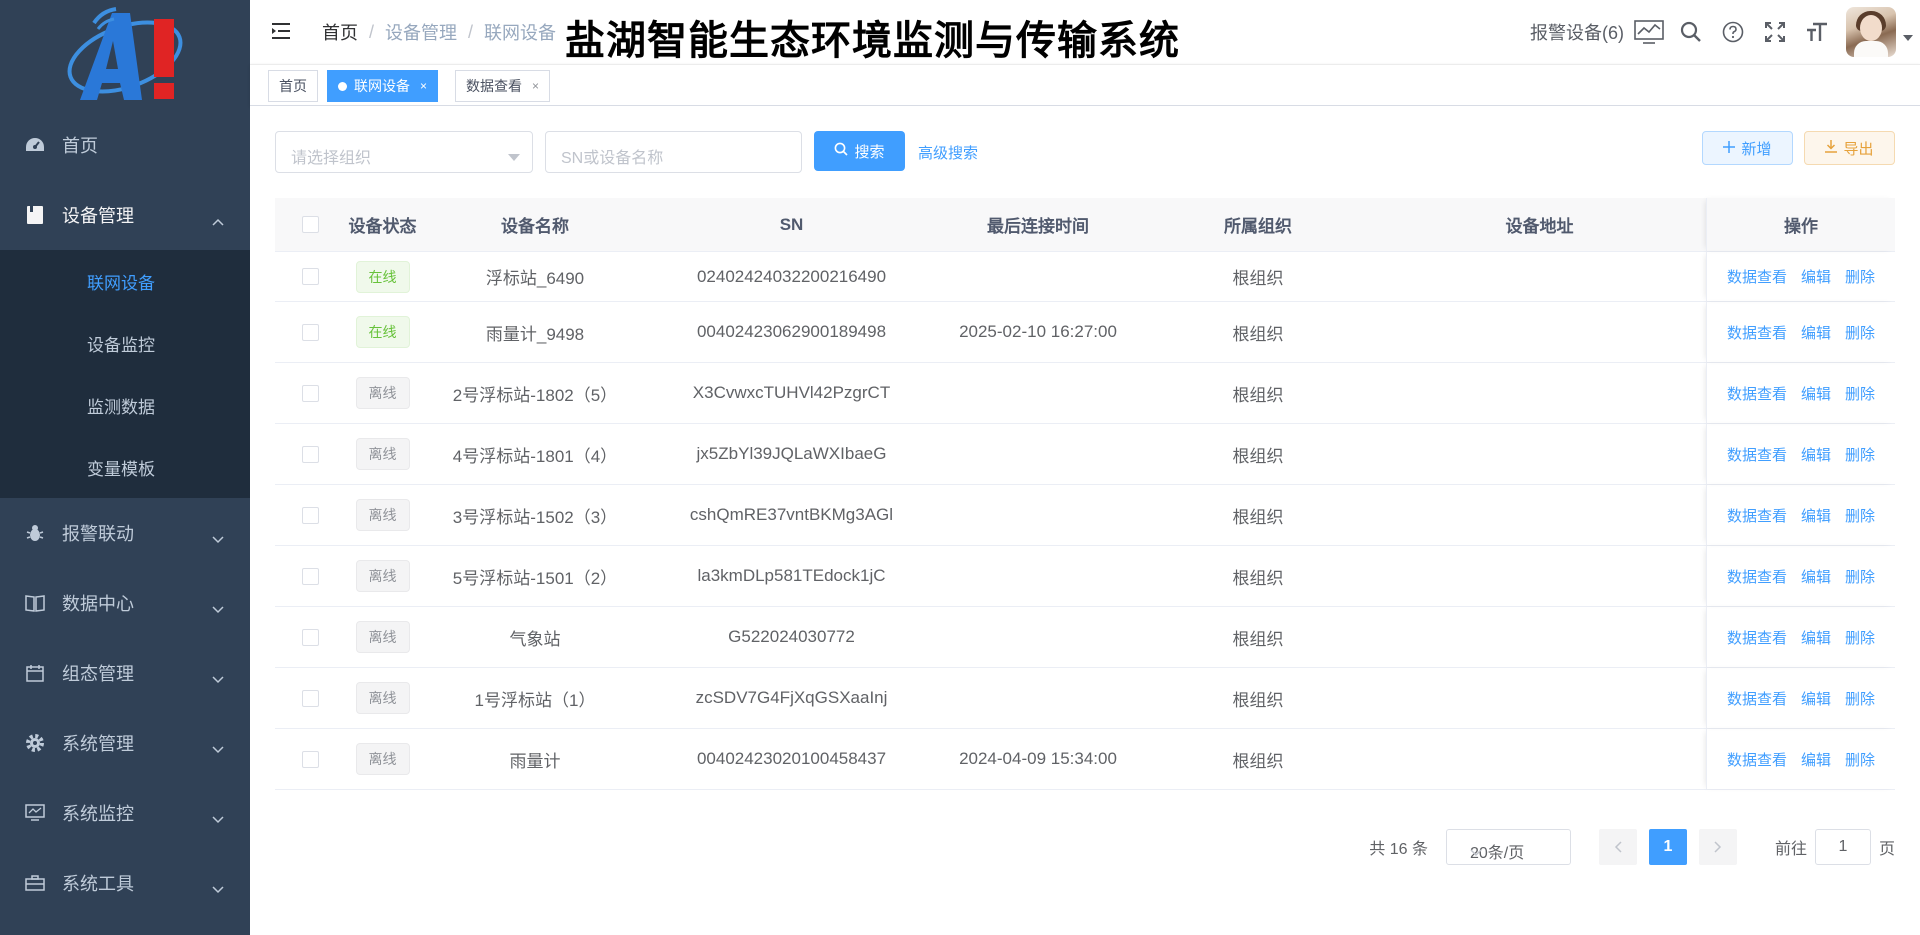 This screenshot has width=1920, height=935. Describe the element at coordinates (1667, 847) in the screenshot. I see `page-number-button: 1` at that location.